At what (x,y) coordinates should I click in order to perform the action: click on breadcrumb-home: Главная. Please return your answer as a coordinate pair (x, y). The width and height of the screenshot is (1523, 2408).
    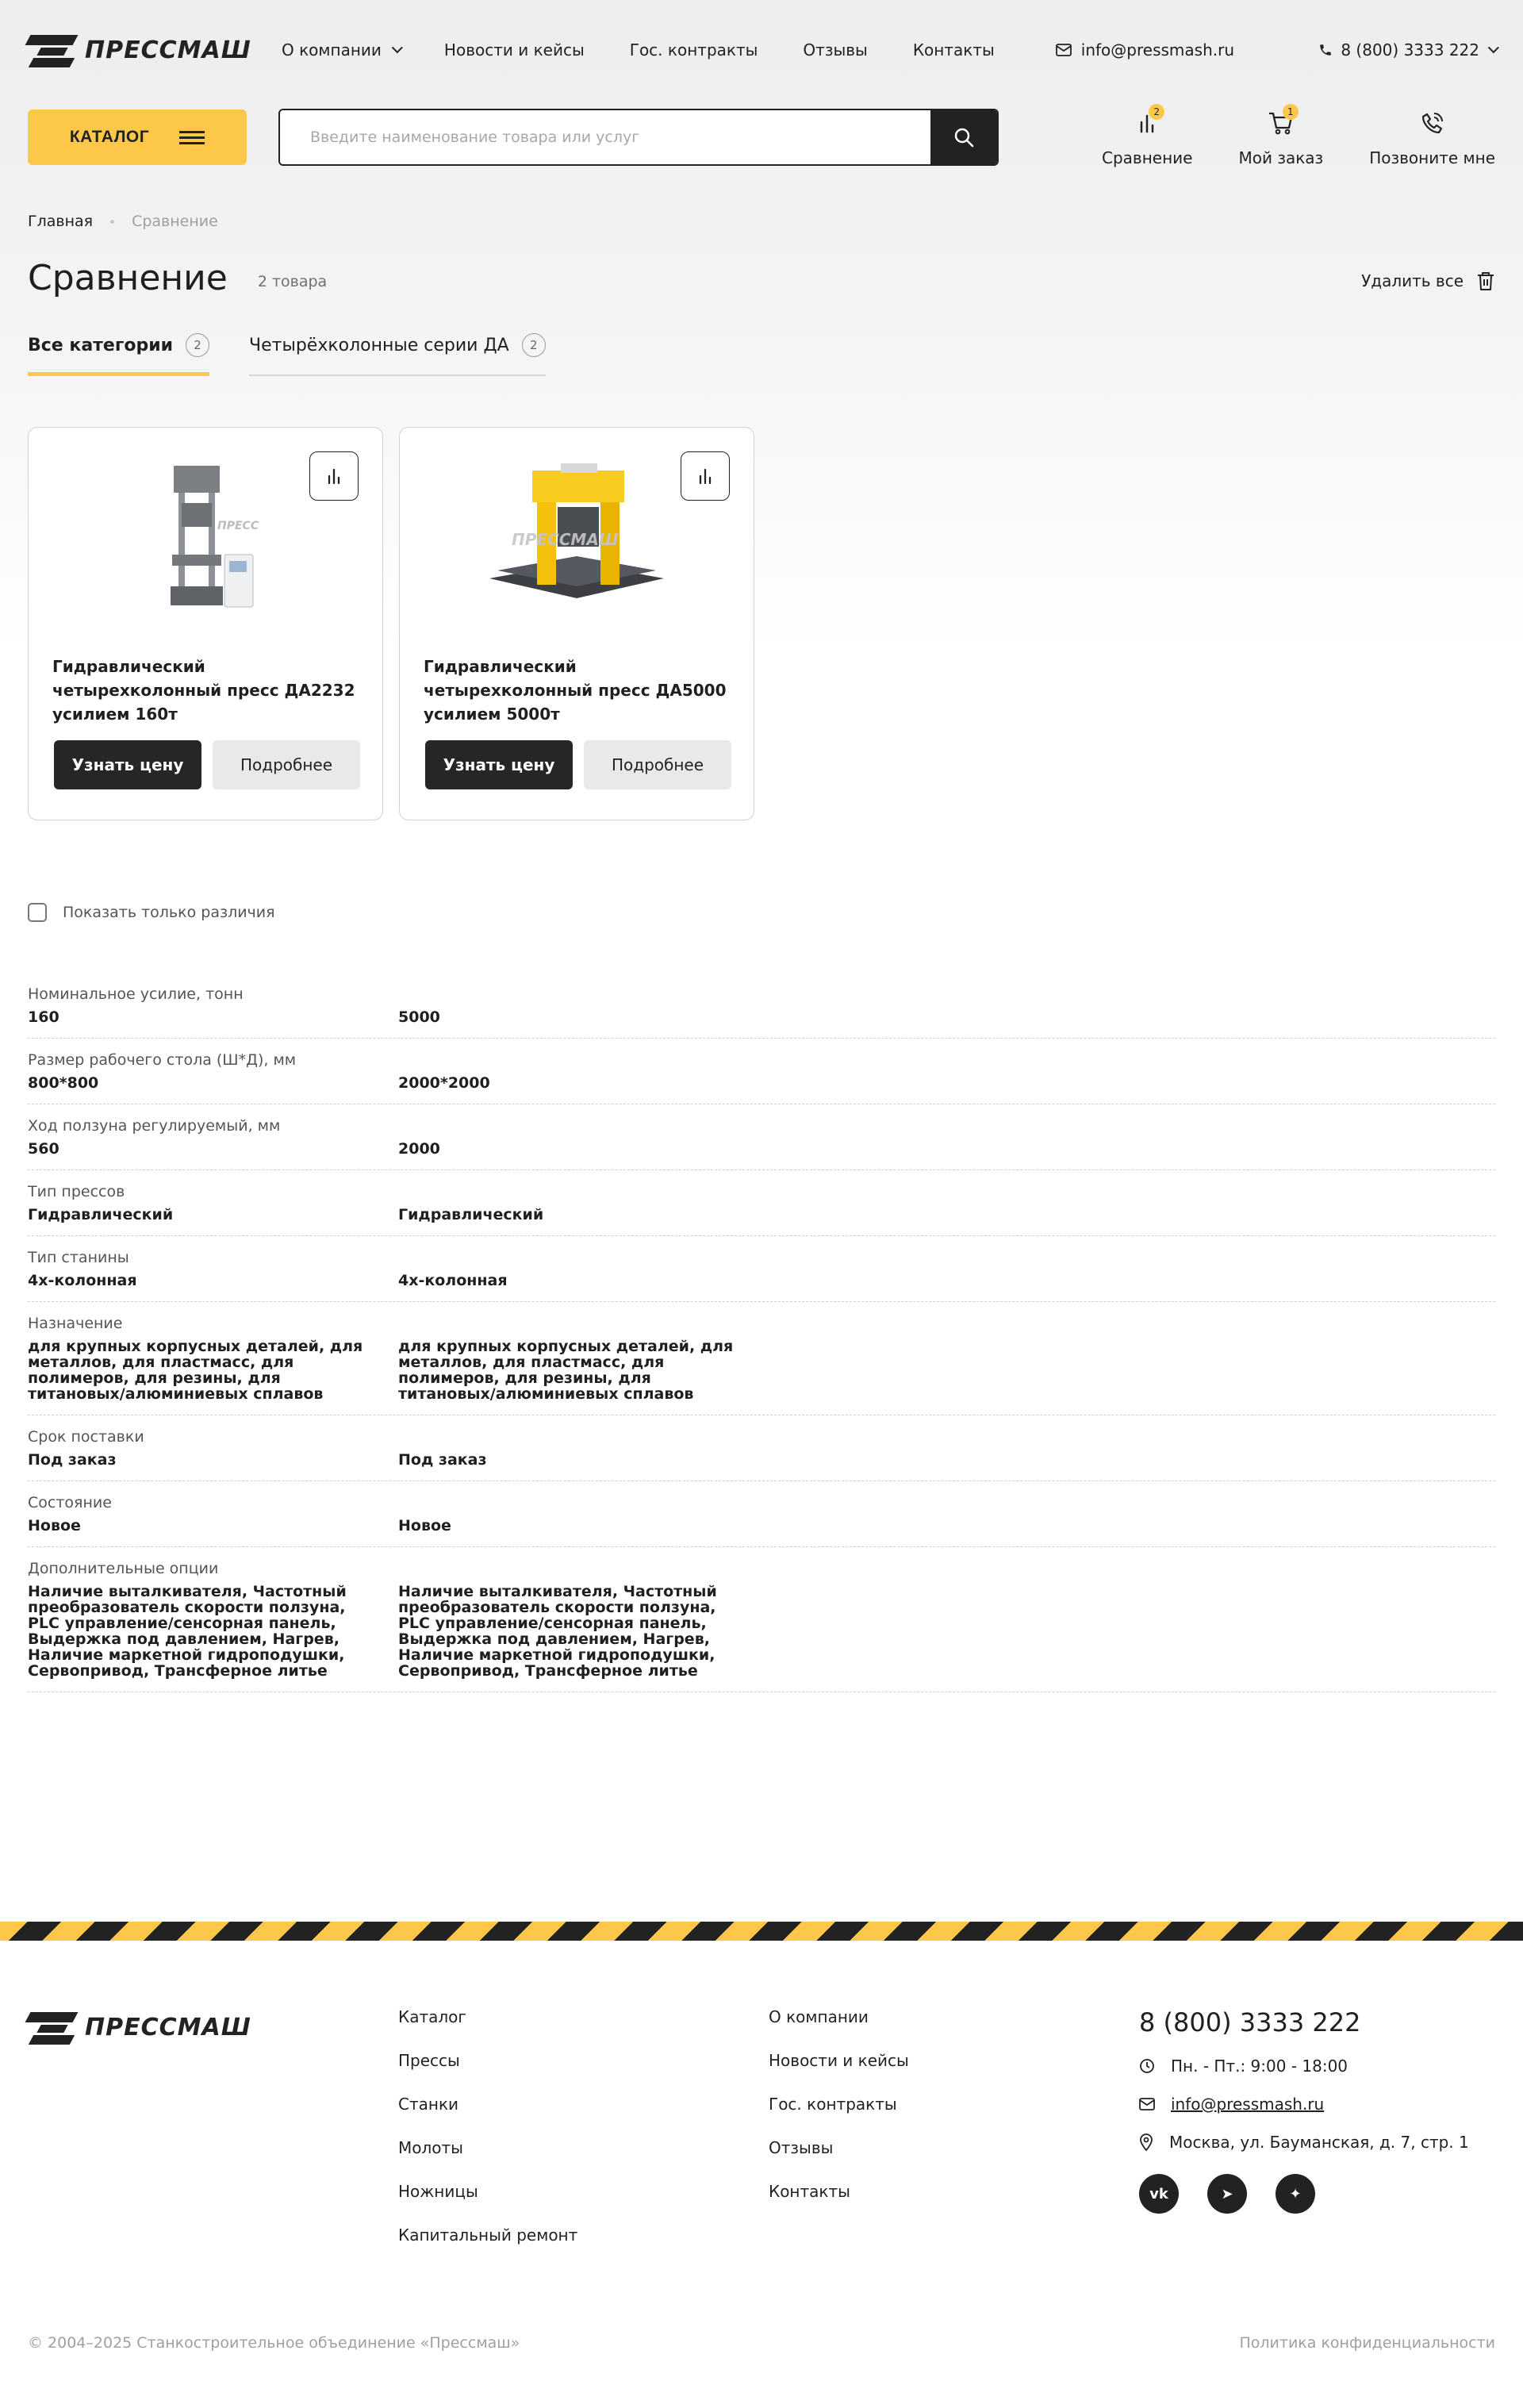
    Looking at the image, I should click on (60, 222).